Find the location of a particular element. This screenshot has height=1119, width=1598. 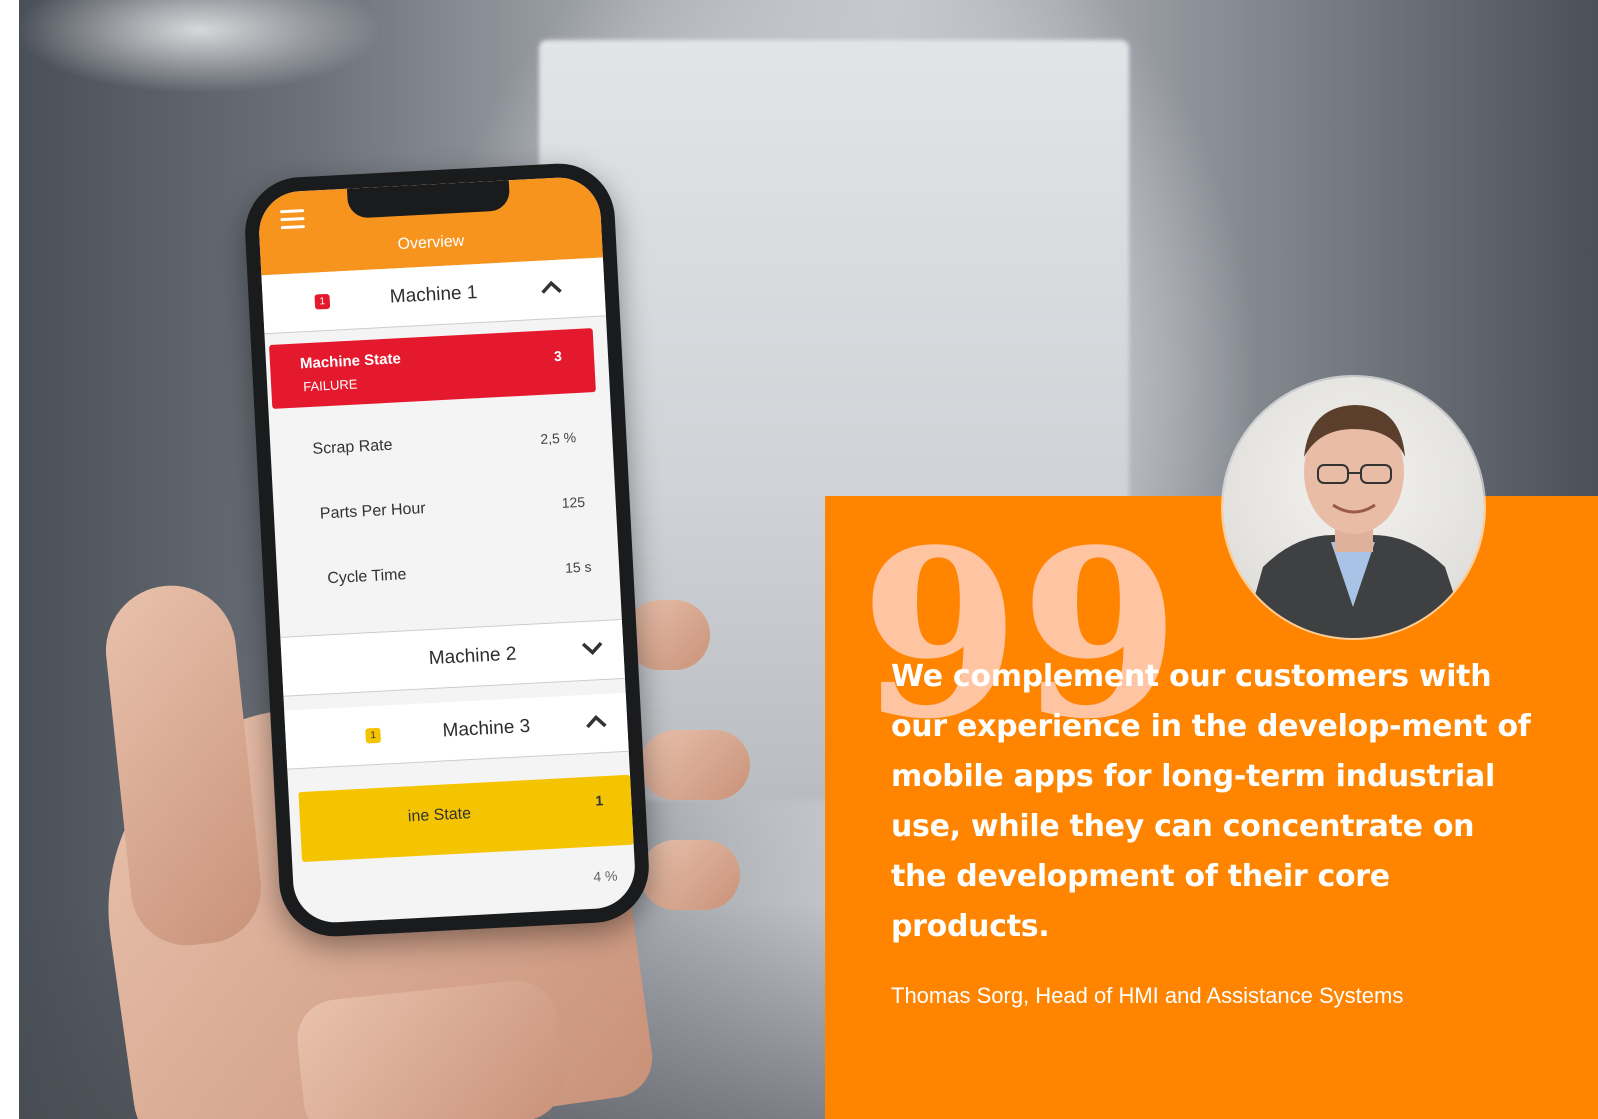

person-portrait-icon is located at coordinates (1355, 521).